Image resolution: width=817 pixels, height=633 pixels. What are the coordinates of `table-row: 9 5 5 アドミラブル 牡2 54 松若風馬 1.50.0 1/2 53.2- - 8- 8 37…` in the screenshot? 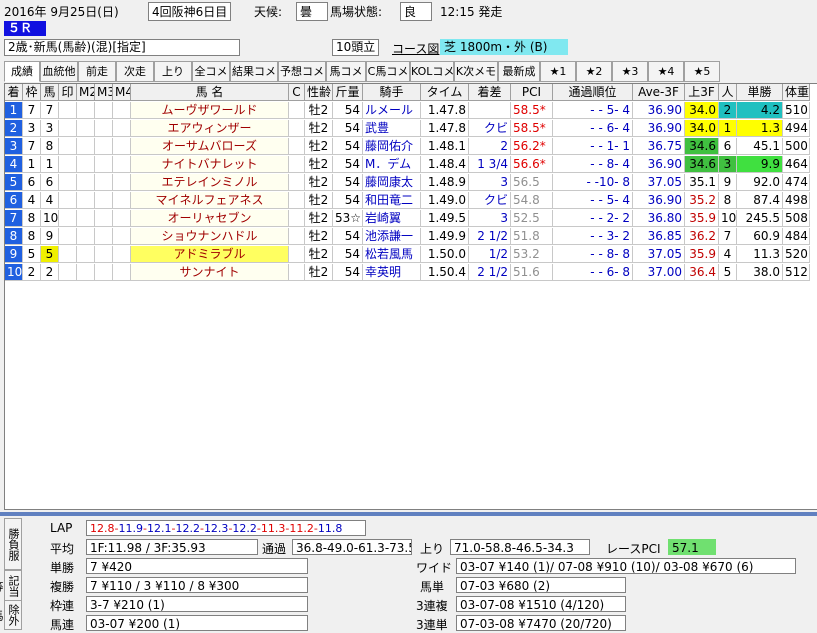 It's located at (411, 255).